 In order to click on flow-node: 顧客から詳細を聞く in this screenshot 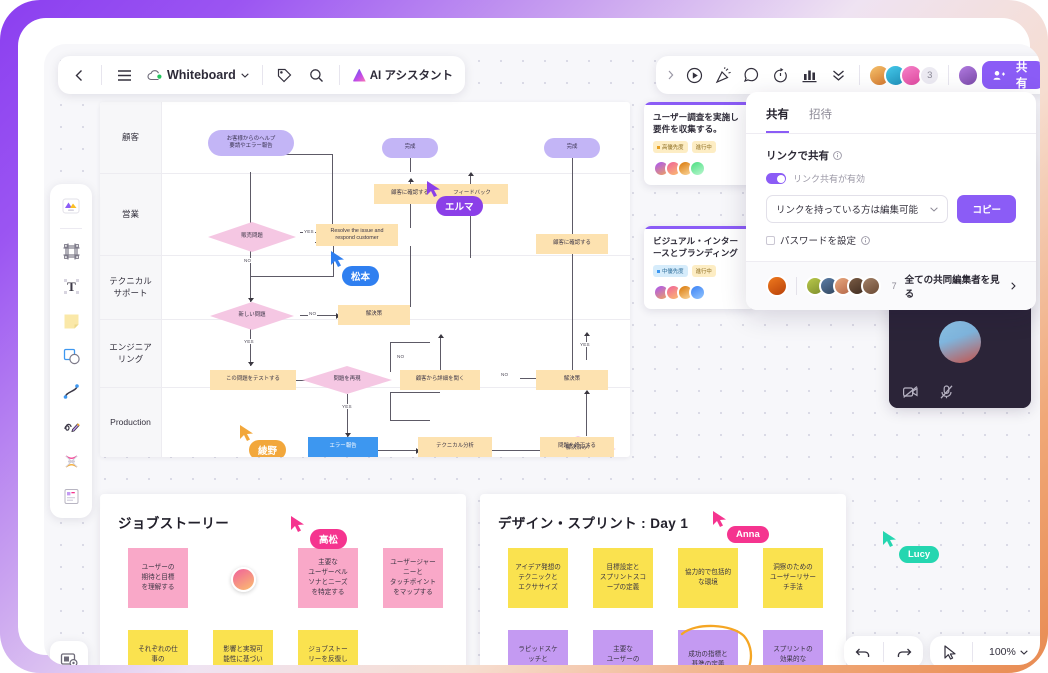, I will do `click(440, 380)`.